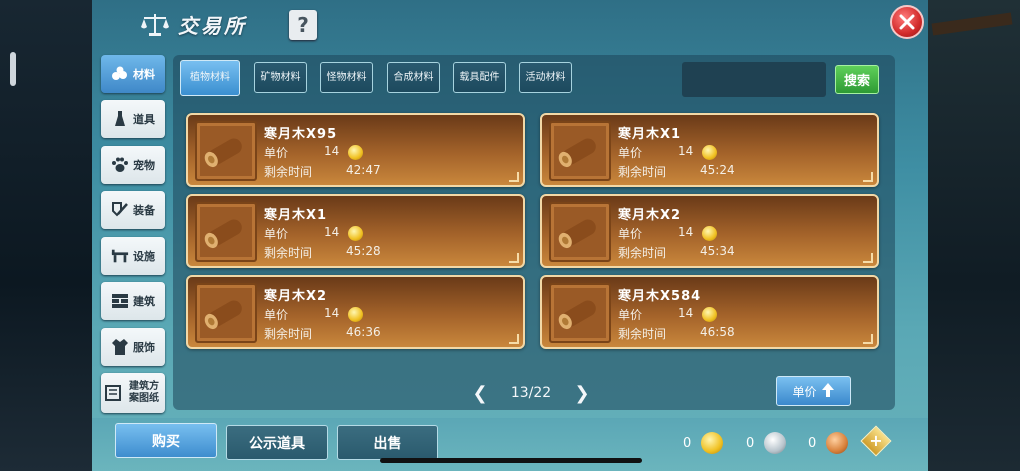 The image size is (1020, 471). I want to click on sidebar-item-label: 服饰, so click(144, 347).